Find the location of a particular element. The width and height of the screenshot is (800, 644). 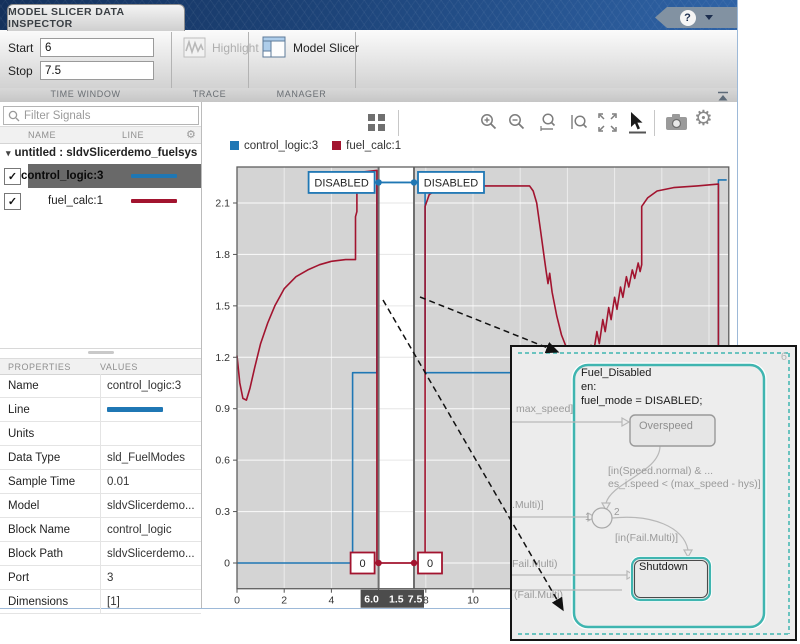

app-tab: MODEL SLICER DATA INSPECTOR is located at coordinates (96, 17).